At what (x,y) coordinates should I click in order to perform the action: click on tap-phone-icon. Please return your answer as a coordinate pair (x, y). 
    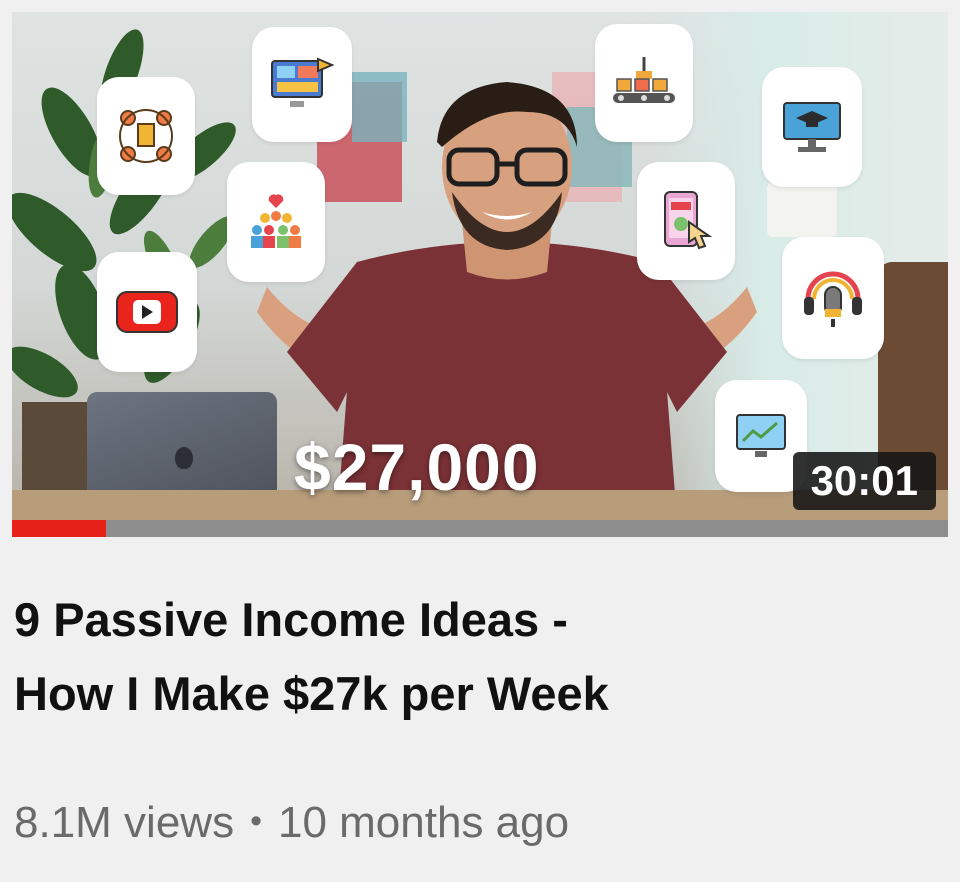
    Looking at the image, I should click on (686, 221).